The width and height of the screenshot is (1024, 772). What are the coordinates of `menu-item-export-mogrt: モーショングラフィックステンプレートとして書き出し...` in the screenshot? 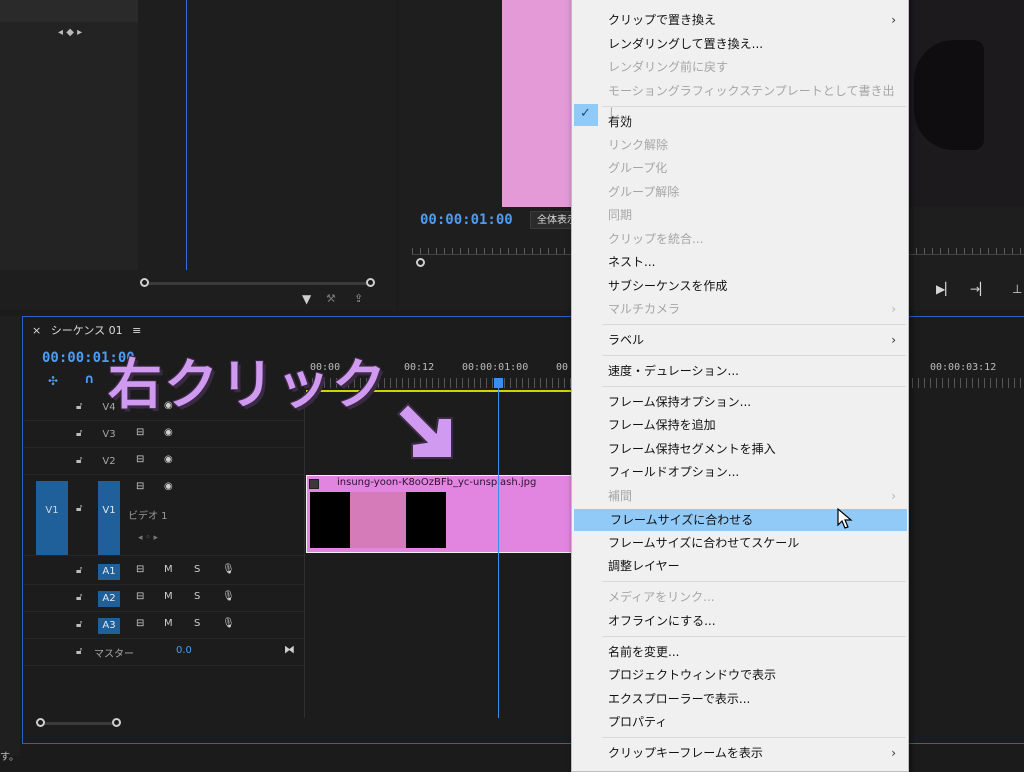 It's located at (740, 100).